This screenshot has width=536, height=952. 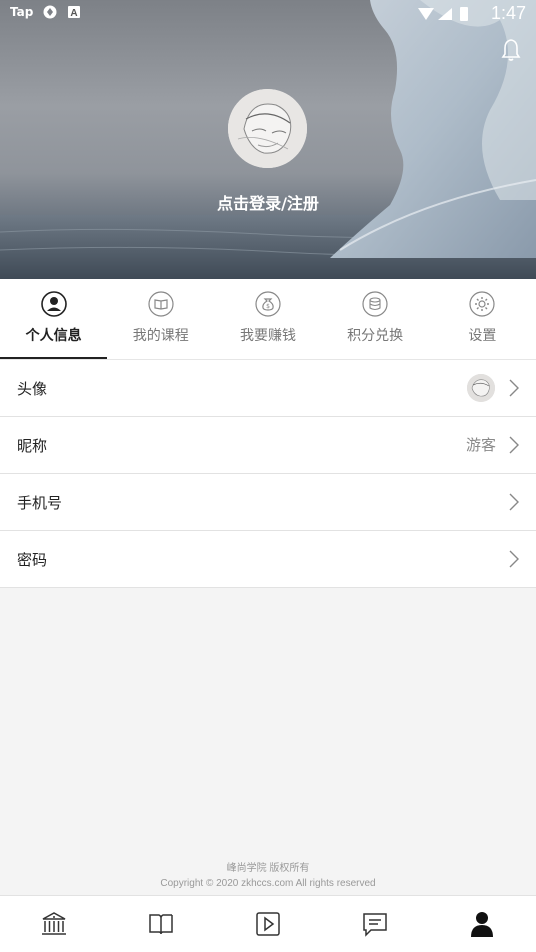 I want to click on person-icon, so click(x=482, y=924).